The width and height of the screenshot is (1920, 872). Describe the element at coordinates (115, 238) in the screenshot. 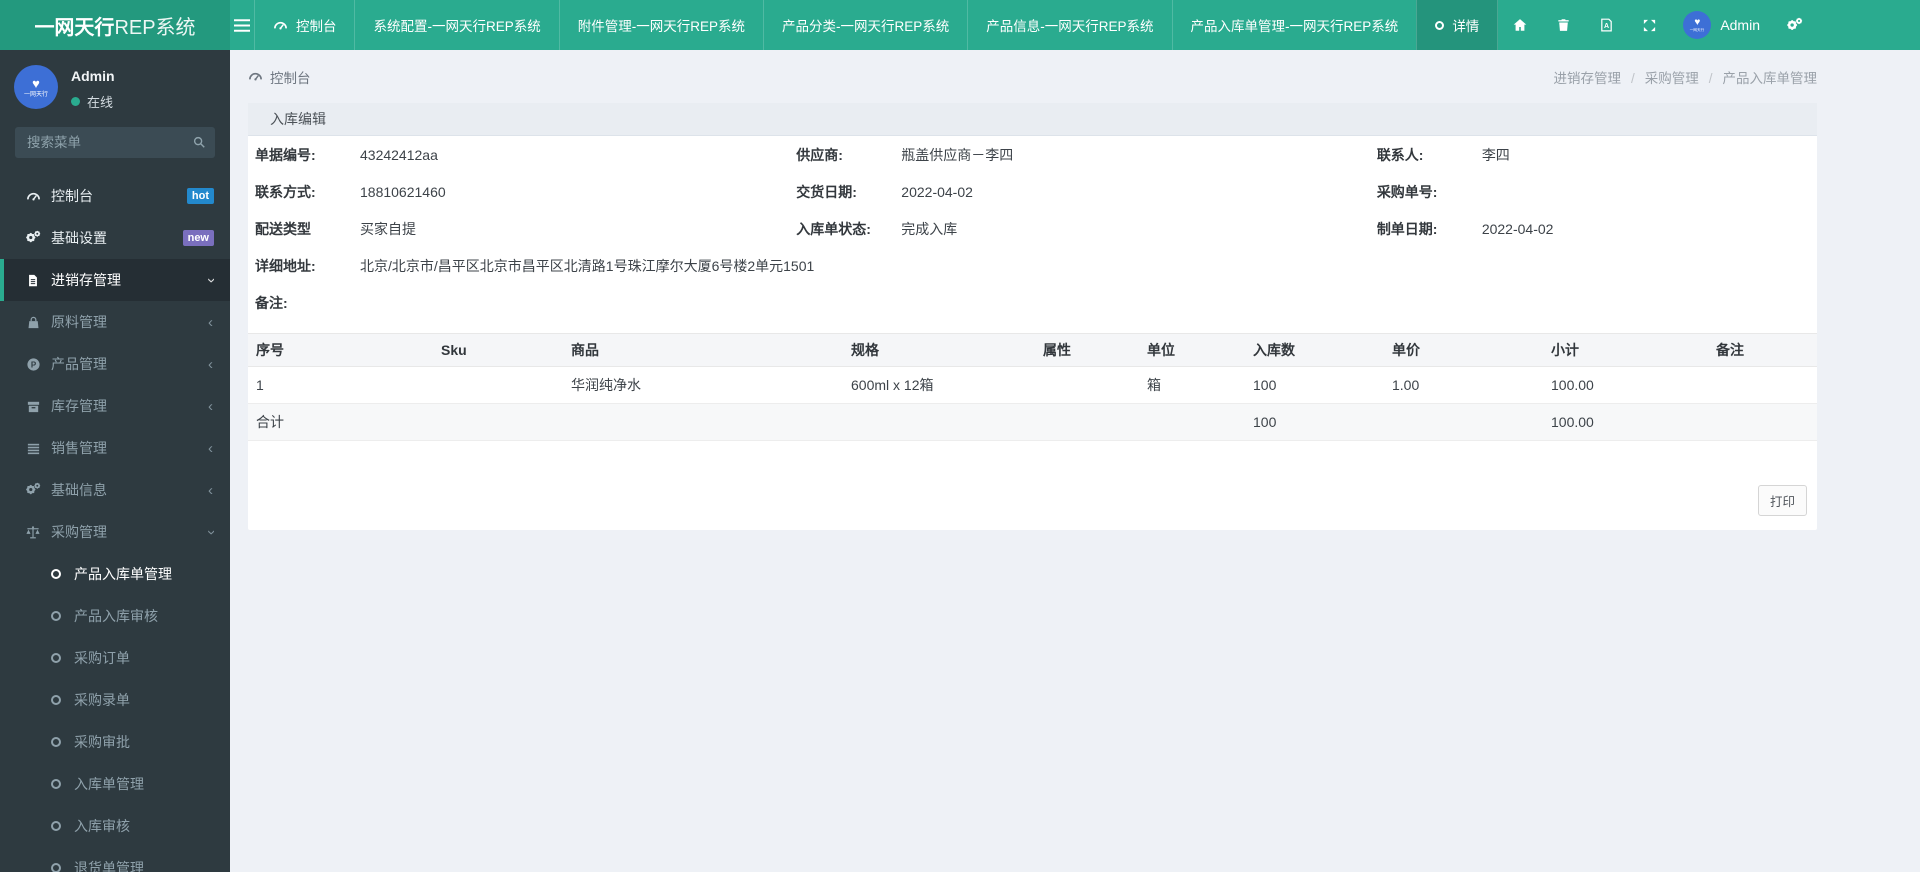

I see `sidebar-item-basic-settings: 基础设置 new` at that location.